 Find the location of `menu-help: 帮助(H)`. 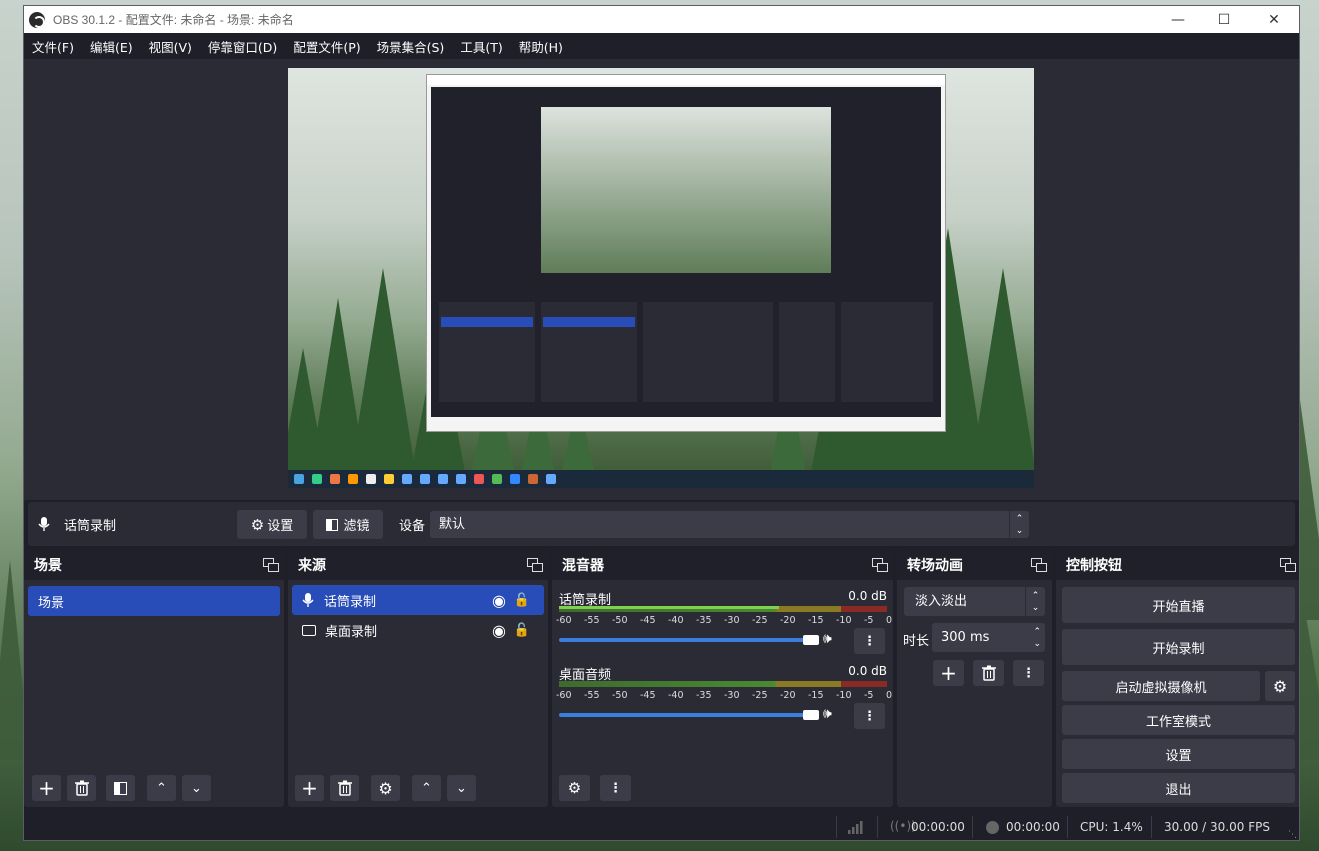

menu-help: 帮助(H) is located at coordinates (541, 46).